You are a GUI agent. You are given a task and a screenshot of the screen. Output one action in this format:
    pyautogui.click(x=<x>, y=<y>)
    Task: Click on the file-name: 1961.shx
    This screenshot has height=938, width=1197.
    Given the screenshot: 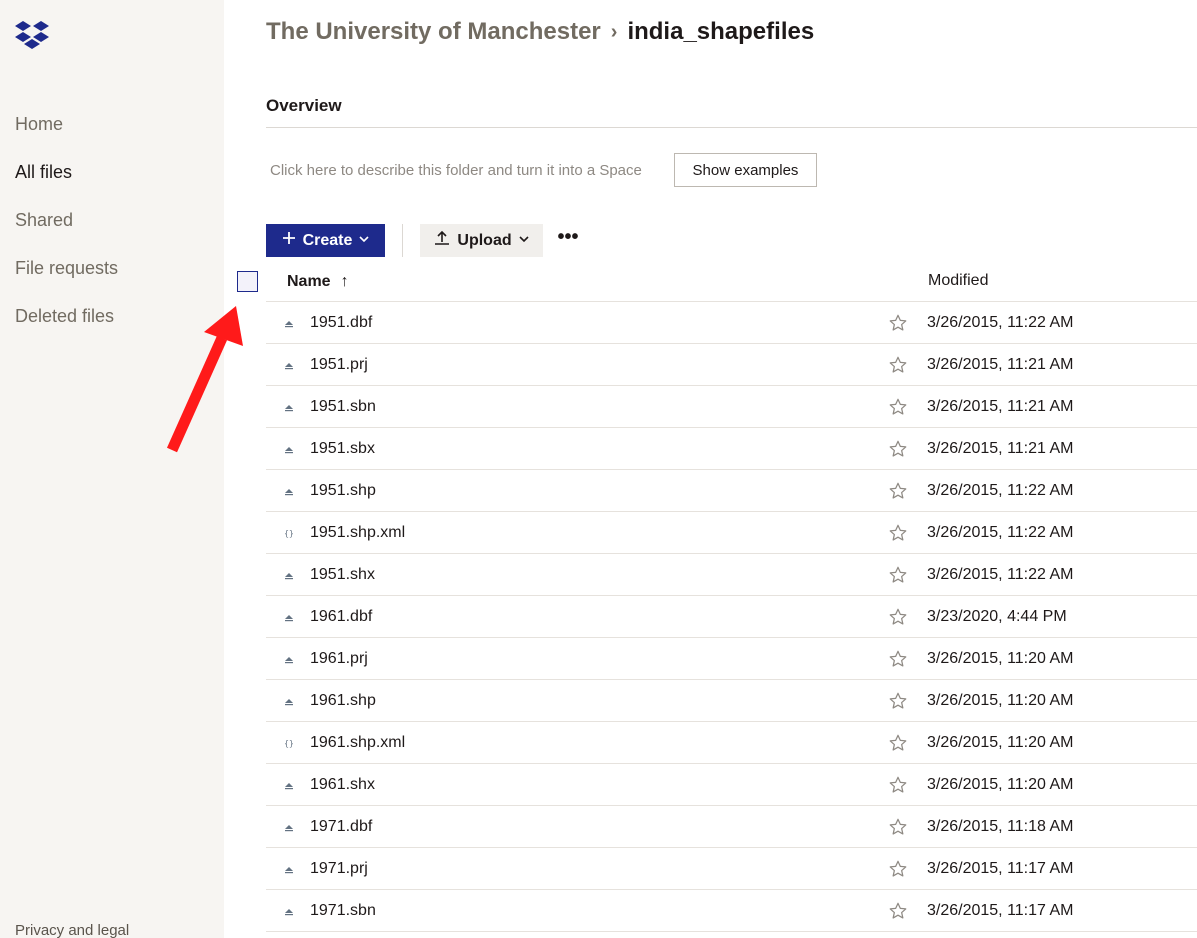 What is the action you would take?
    pyautogui.click(x=342, y=785)
    